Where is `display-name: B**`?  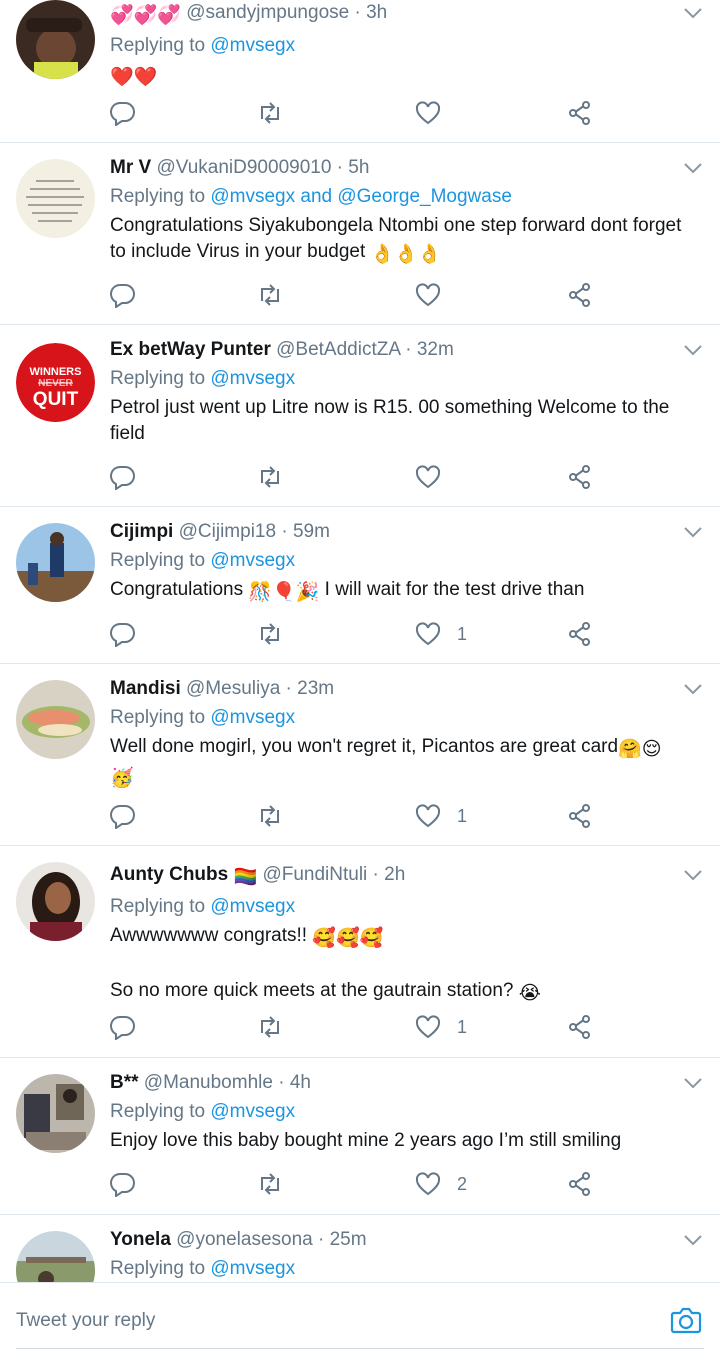
display-name: B** is located at coordinates (124, 1082).